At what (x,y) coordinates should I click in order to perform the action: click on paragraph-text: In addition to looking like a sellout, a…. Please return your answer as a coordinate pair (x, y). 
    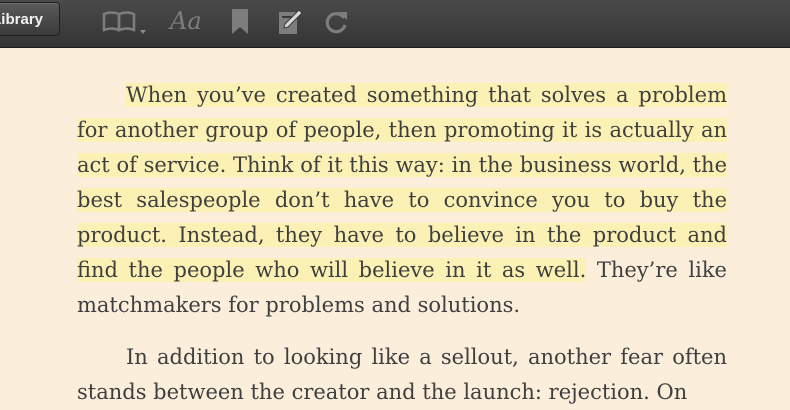
    Looking at the image, I should click on (402, 374).